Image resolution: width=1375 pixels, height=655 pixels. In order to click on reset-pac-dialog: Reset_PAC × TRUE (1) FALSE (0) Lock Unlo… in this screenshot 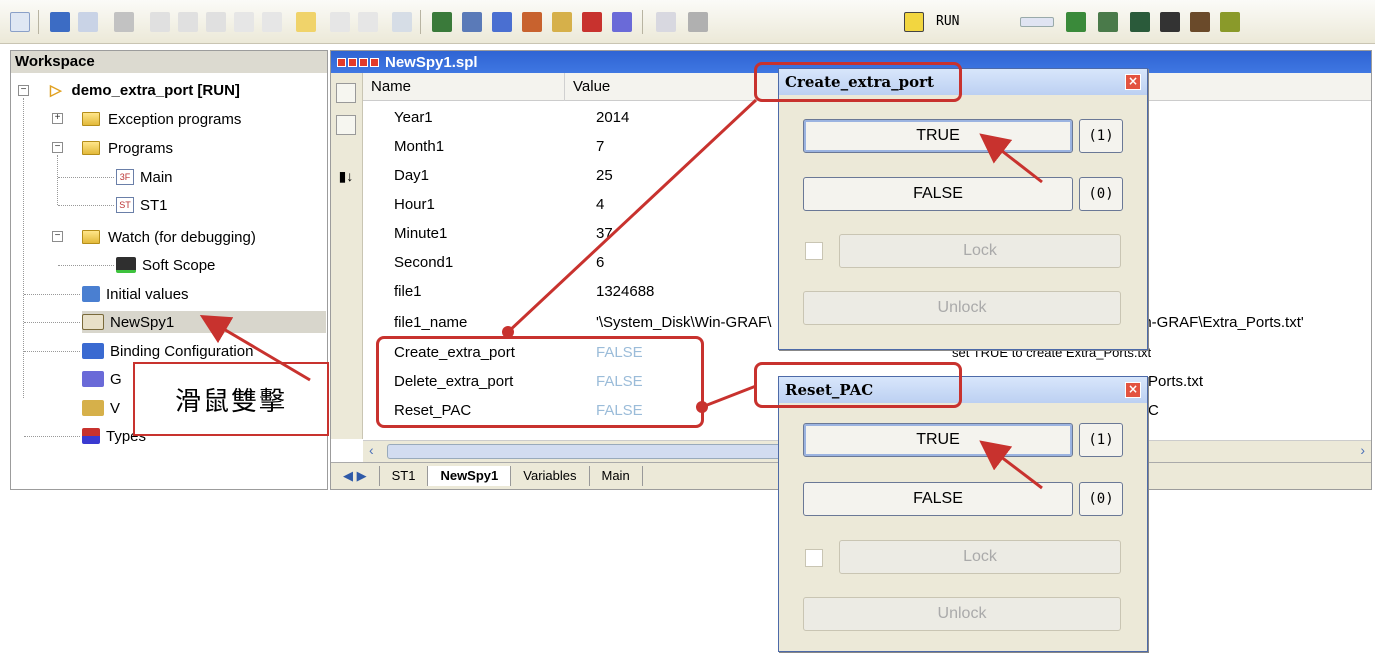, I will do `click(963, 514)`.